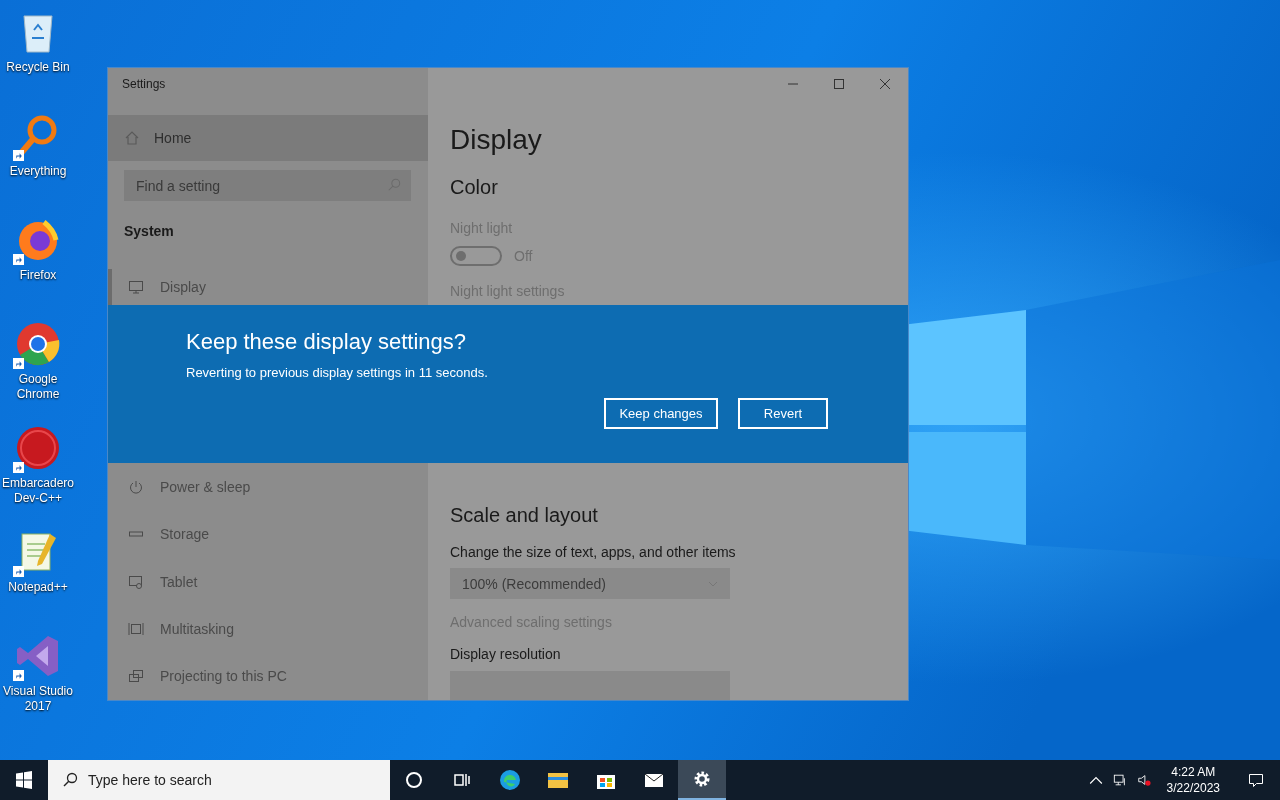 The image size is (1280, 800). What do you see at coordinates (783, 413) in the screenshot?
I see `revert-button: Revert` at bounding box center [783, 413].